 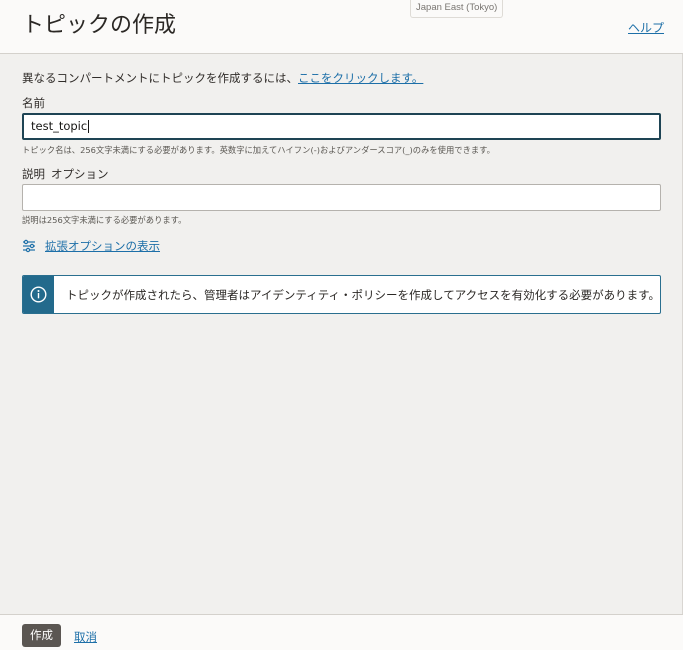 What do you see at coordinates (457, 9) in the screenshot?
I see `region-tooltip: Japan East (Tokyo)` at bounding box center [457, 9].